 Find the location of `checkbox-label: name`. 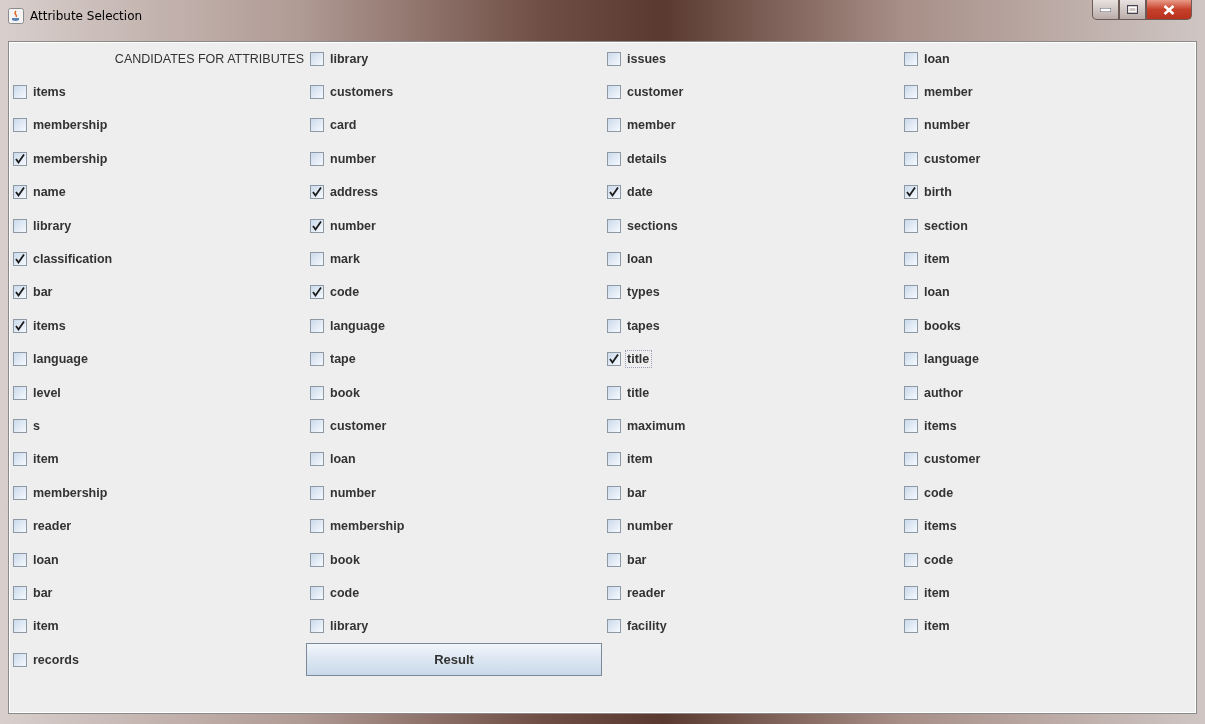

checkbox-label: name is located at coordinates (50, 192).